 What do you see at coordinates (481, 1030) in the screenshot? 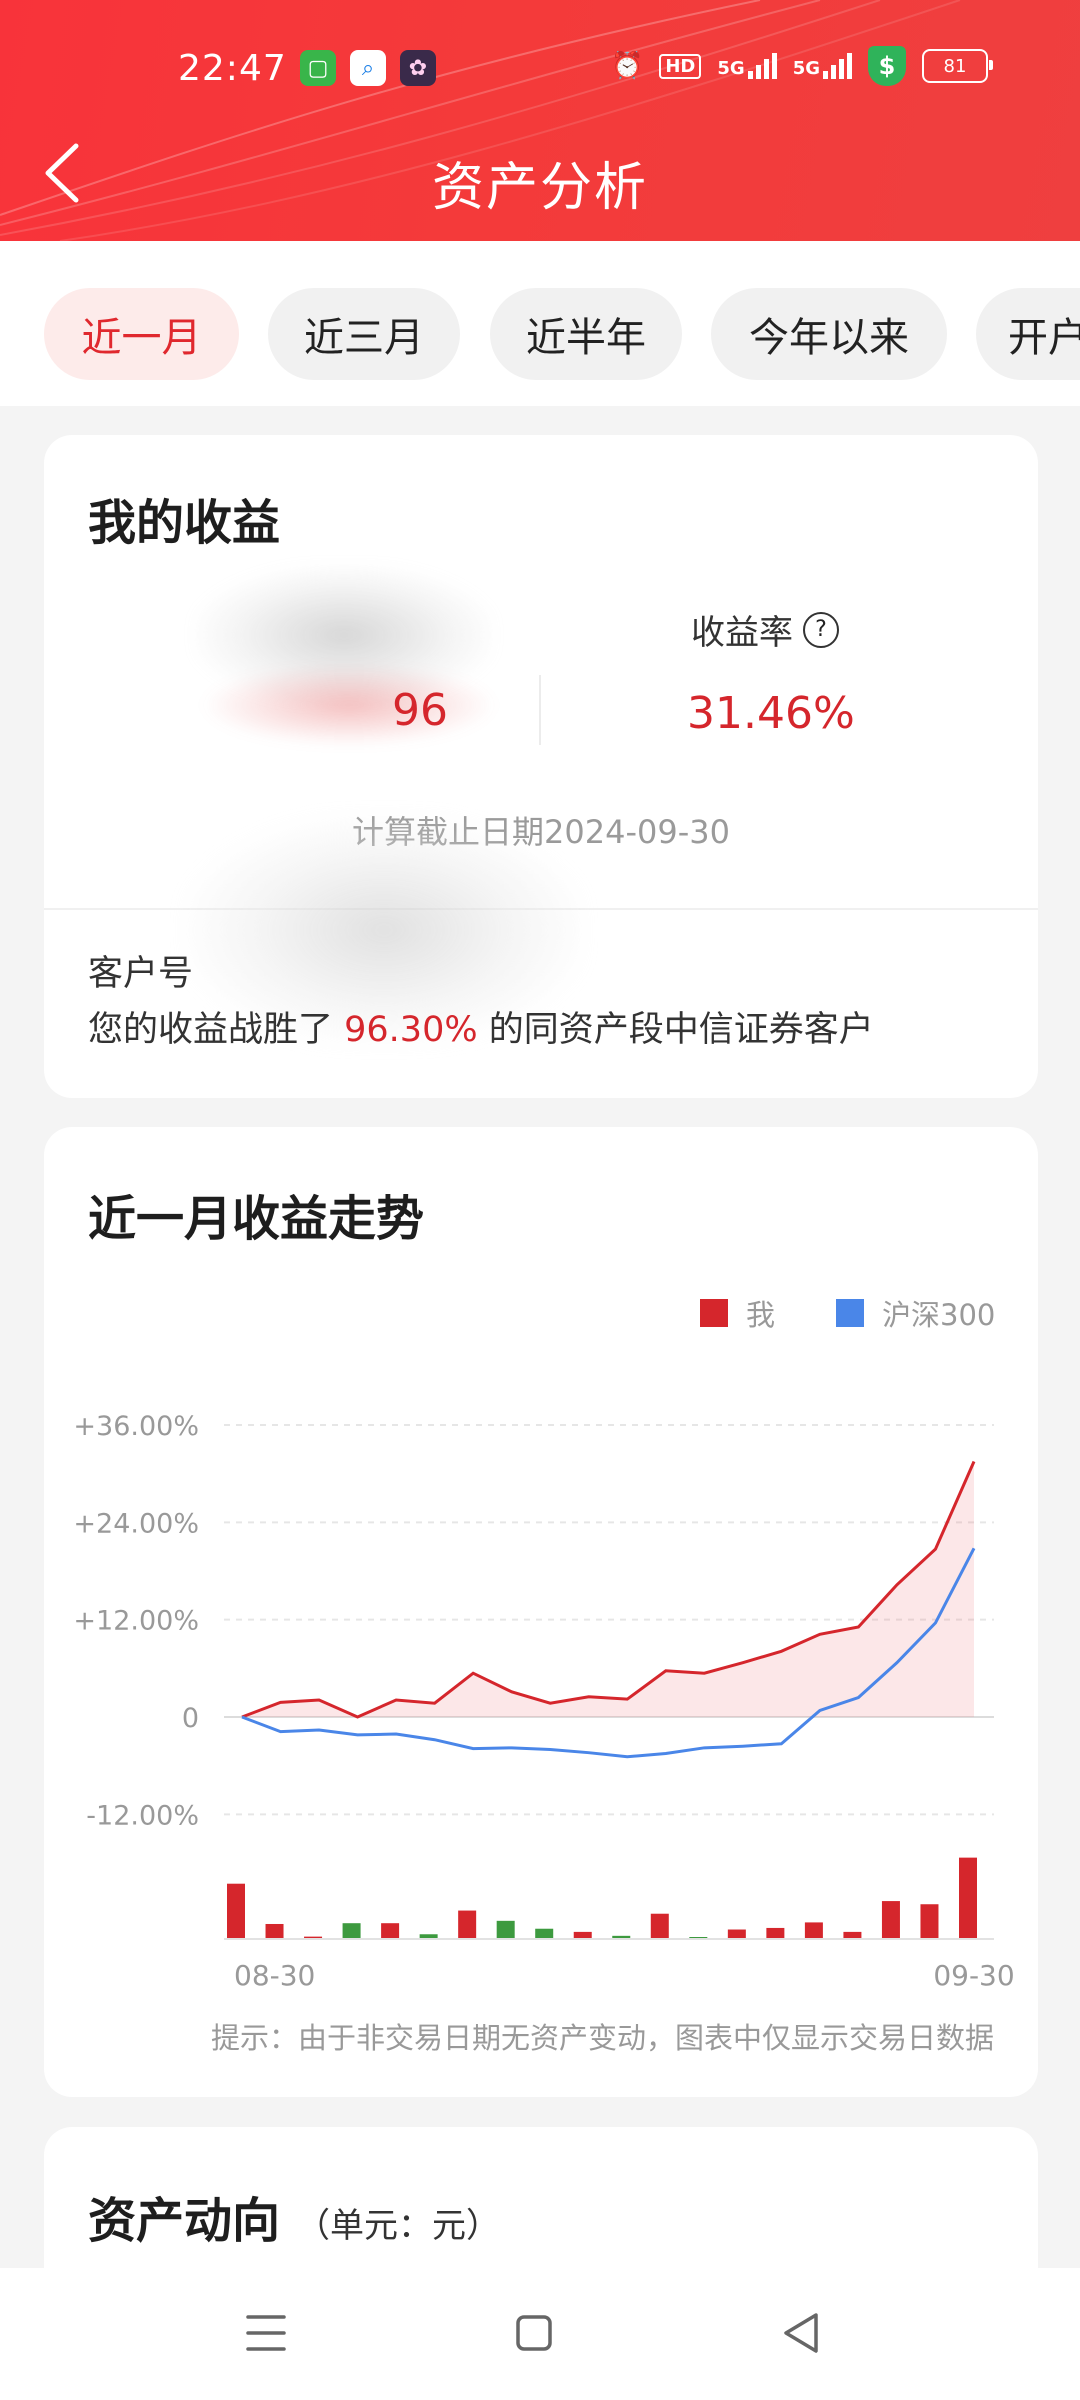
I see `beat-text: 您的收益战胜了 96.30% 的同资产段中信证券客户` at bounding box center [481, 1030].